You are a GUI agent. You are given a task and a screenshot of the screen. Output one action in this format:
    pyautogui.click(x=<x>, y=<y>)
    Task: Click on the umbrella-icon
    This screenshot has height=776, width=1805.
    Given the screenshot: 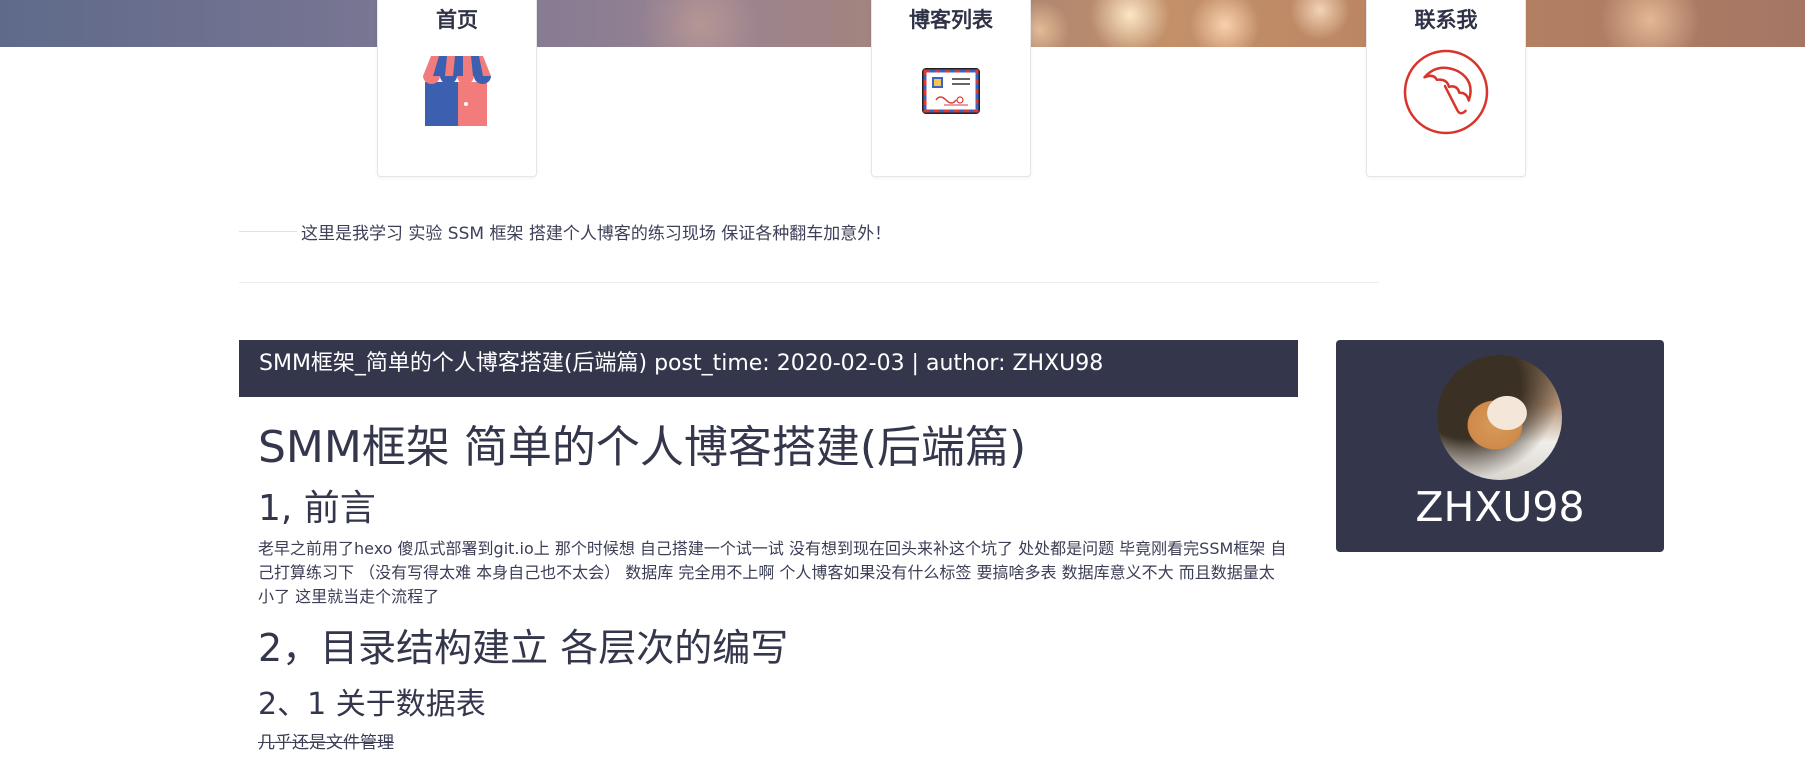 What is the action you would take?
    pyautogui.click(x=1446, y=94)
    